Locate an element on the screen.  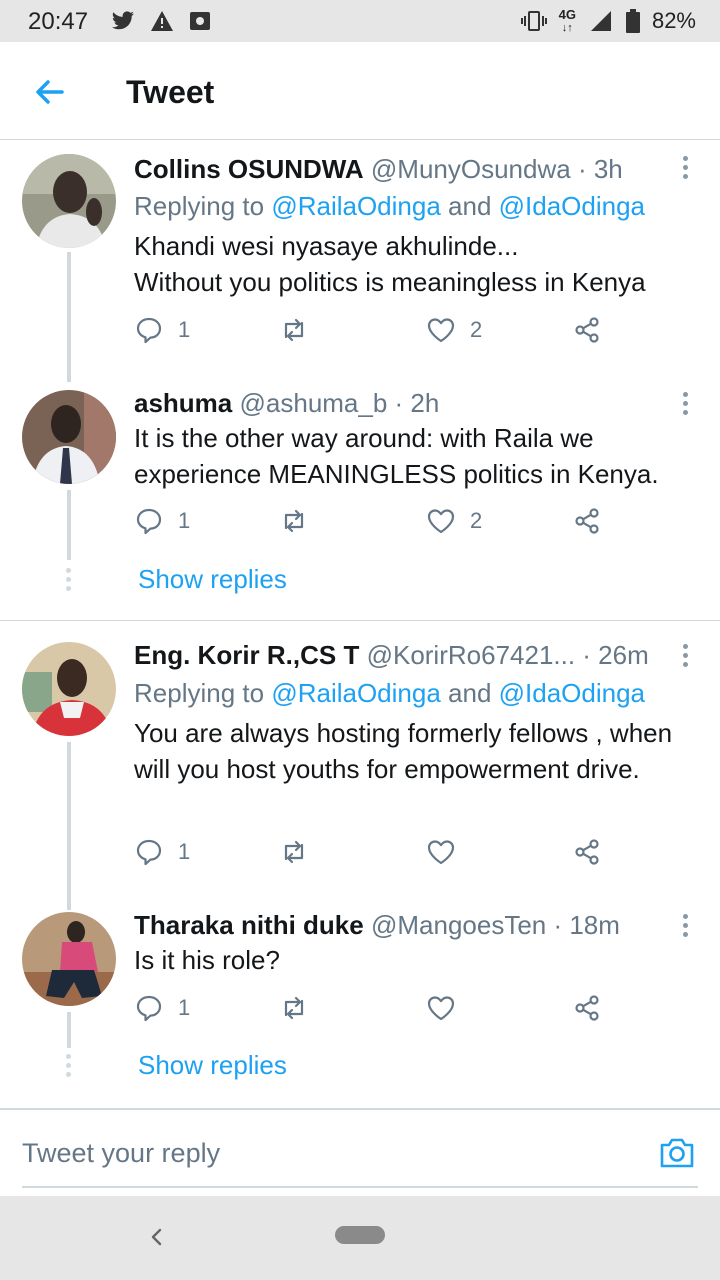
battery-percent: 82% is located at coordinates (673, 20).